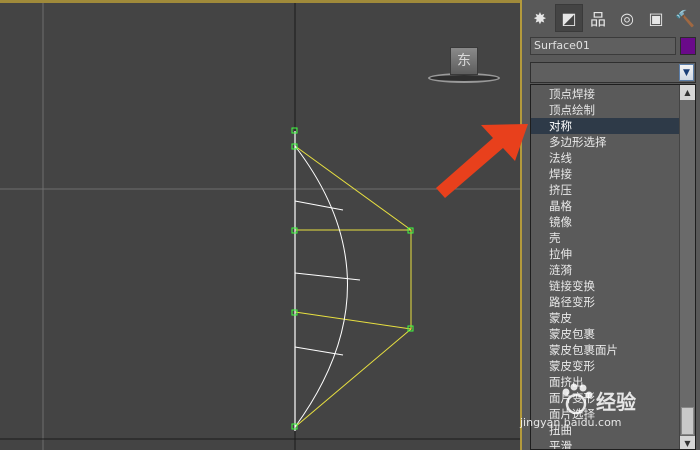 This screenshot has height=450, width=700. I want to click on red-arrow-icon, so click(482, 161).